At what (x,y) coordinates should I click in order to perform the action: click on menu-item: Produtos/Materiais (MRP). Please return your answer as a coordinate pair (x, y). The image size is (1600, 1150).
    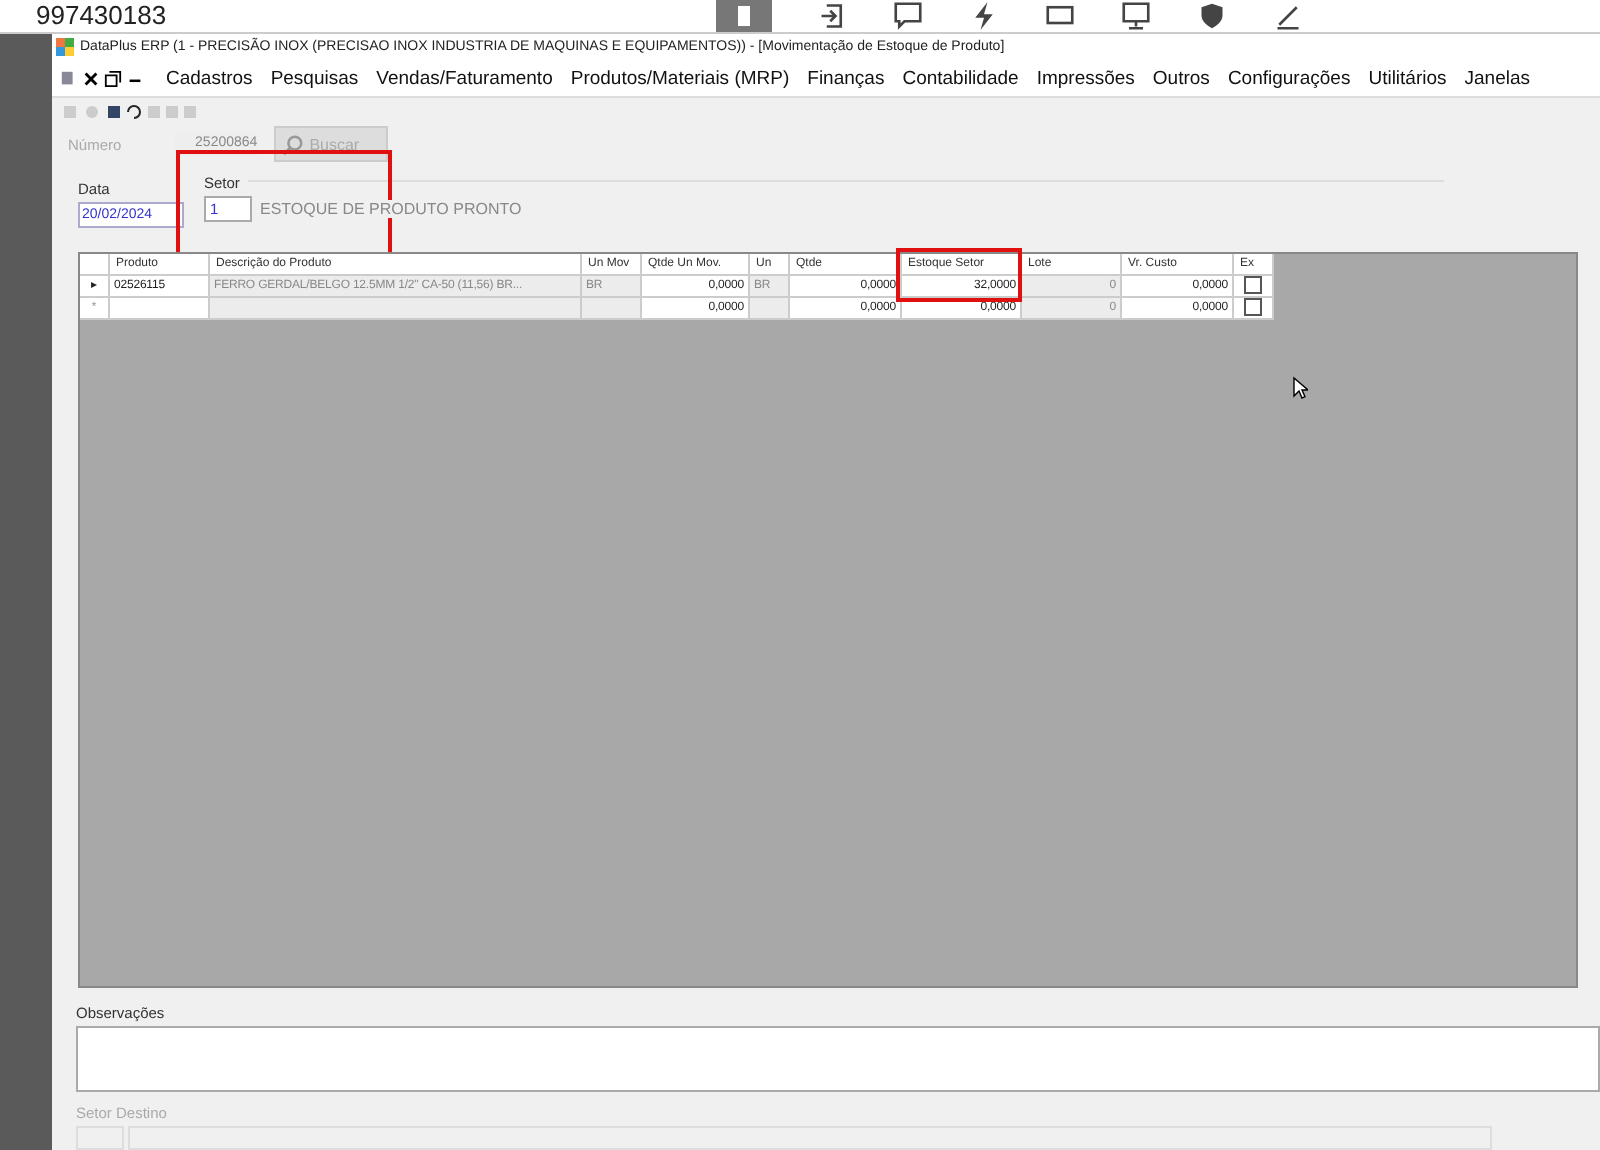
    Looking at the image, I should click on (680, 78).